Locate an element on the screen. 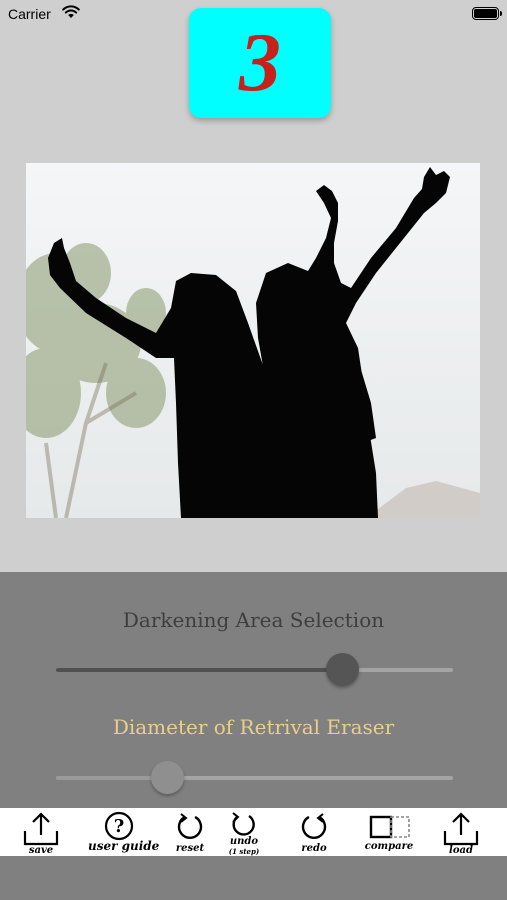 The image size is (507, 900). undo-icon is located at coordinates (243, 824).